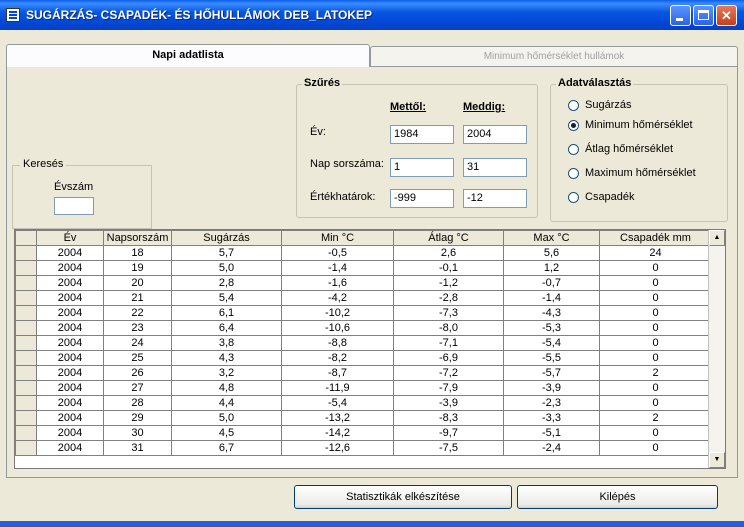  Describe the element at coordinates (226, 253) in the screenshot. I see `table-cell: 5,7` at that location.